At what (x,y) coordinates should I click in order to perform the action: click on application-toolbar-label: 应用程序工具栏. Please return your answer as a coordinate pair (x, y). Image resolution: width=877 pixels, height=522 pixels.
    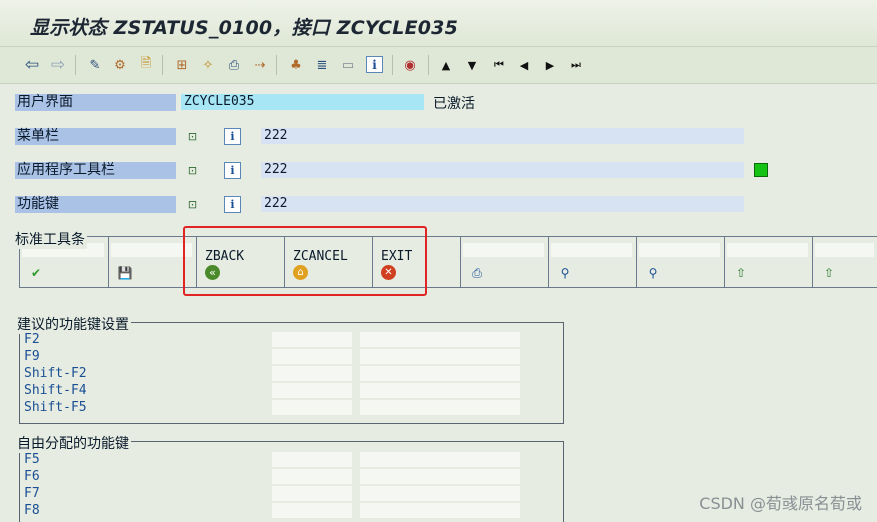
    Looking at the image, I should click on (95, 170).